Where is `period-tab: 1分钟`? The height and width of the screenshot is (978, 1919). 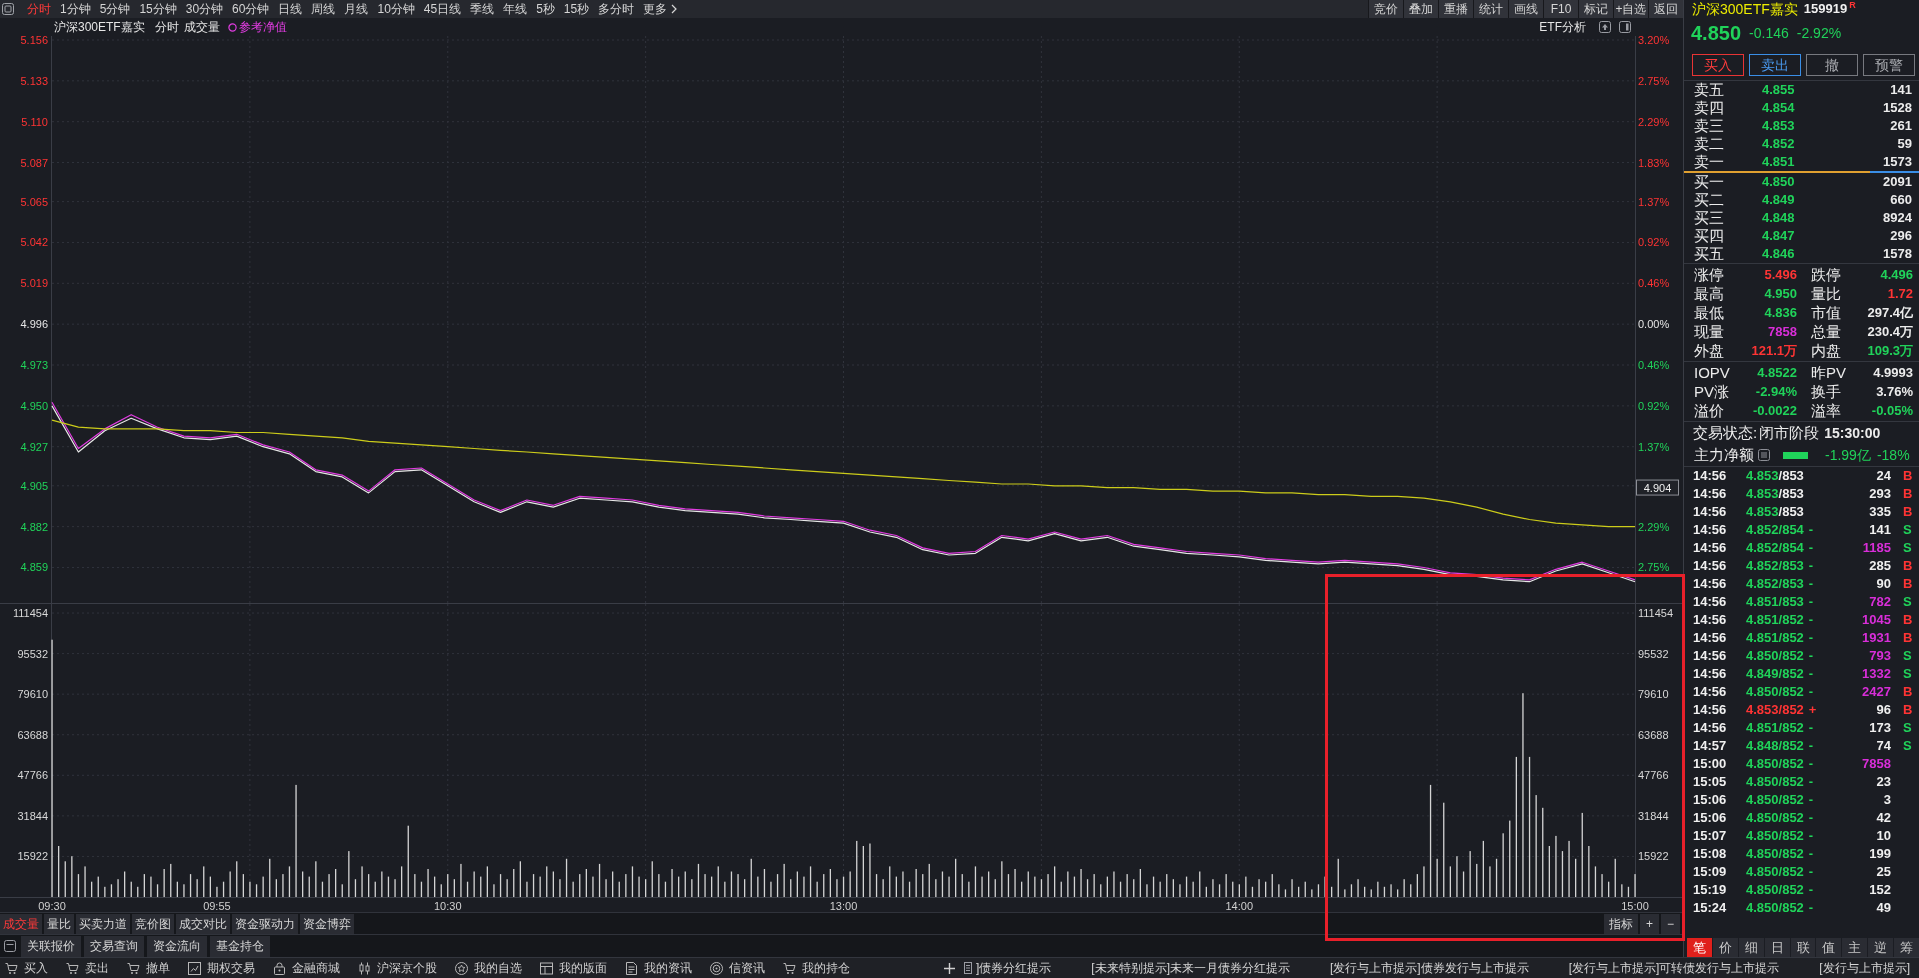 period-tab: 1分钟 is located at coordinates (75, 9).